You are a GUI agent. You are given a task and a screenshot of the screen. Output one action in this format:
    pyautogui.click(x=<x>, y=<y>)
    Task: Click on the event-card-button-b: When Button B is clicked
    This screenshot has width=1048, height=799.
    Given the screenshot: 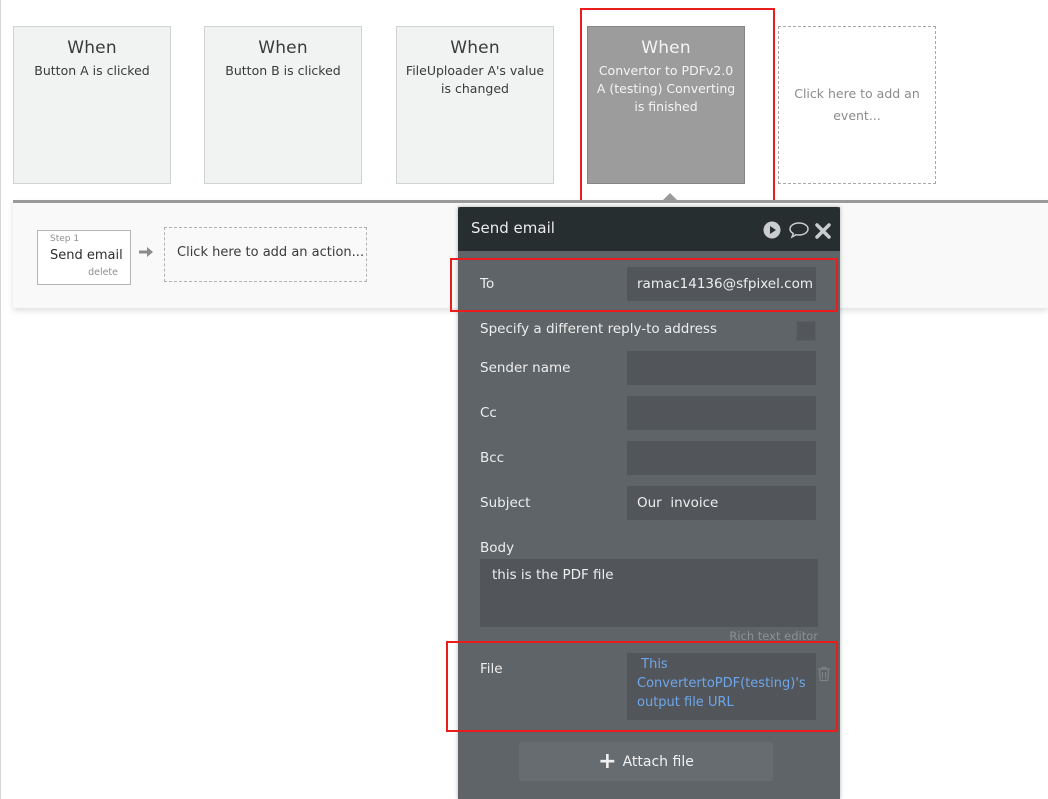 What is the action you would take?
    pyautogui.click(x=283, y=105)
    